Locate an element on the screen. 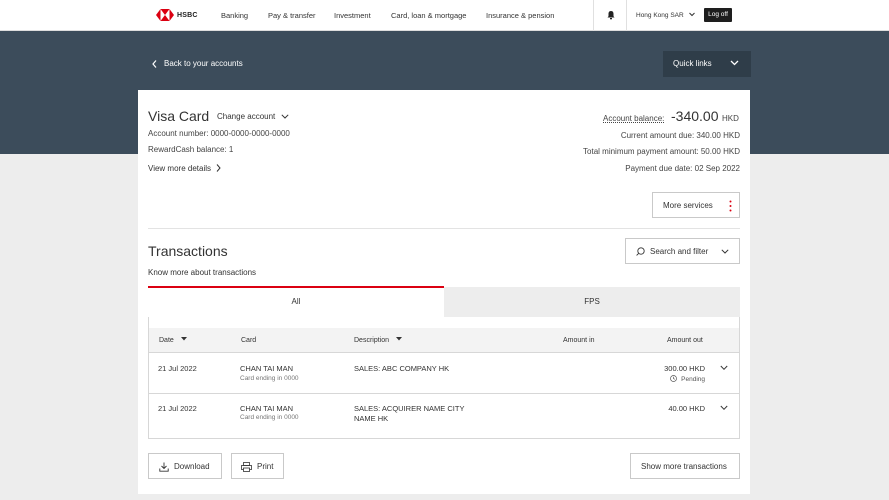 Image resolution: width=889 pixels, height=500 pixels. column-amount-out: Amount out is located at coordinates (685, 340).